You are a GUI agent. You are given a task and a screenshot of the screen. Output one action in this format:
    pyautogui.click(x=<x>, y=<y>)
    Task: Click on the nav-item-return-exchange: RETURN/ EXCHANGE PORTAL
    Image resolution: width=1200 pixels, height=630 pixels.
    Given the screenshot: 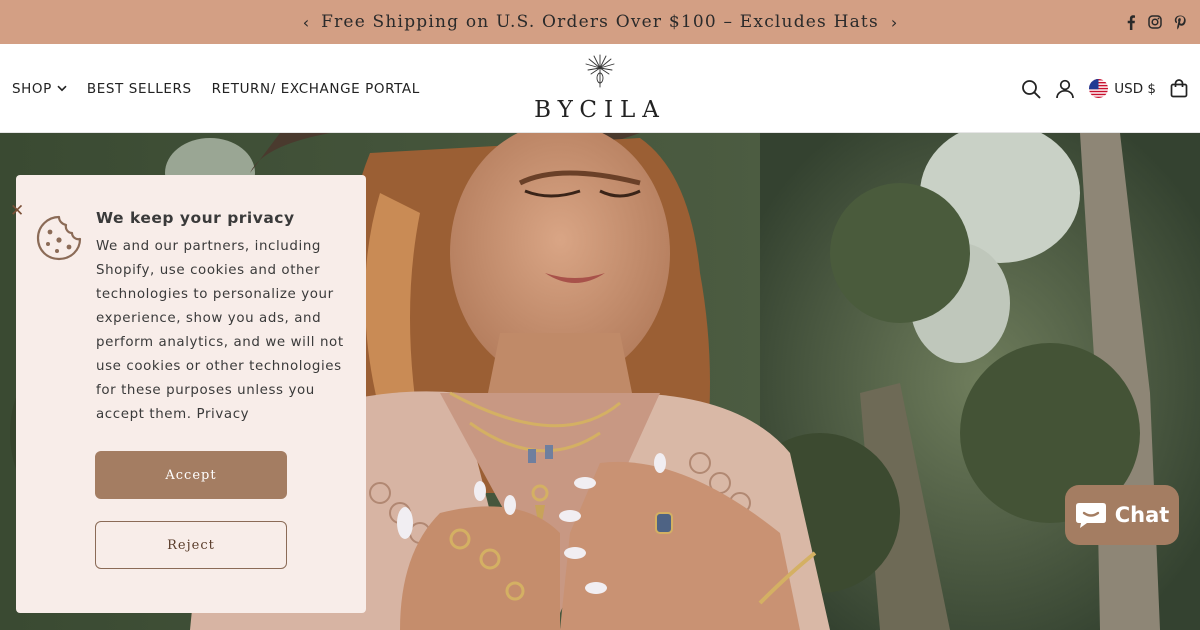 What is the action you would take?
    pyautogui.click(x=316, y=89)
    